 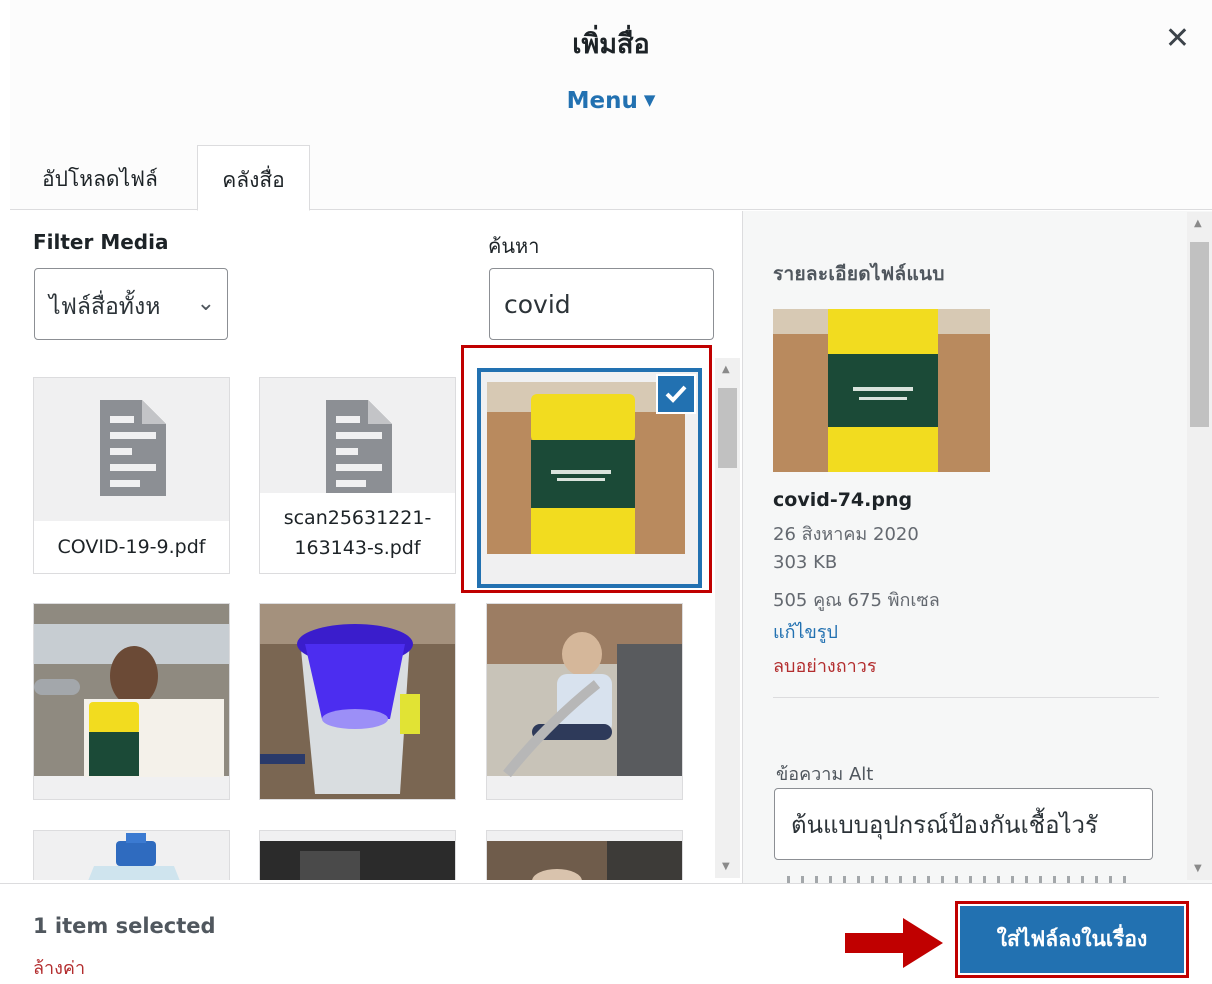 What do you see at coordinates (649, 100) in the screenshot?
I see `caret-down-icon: ▼` at bounding box center [649, 100].